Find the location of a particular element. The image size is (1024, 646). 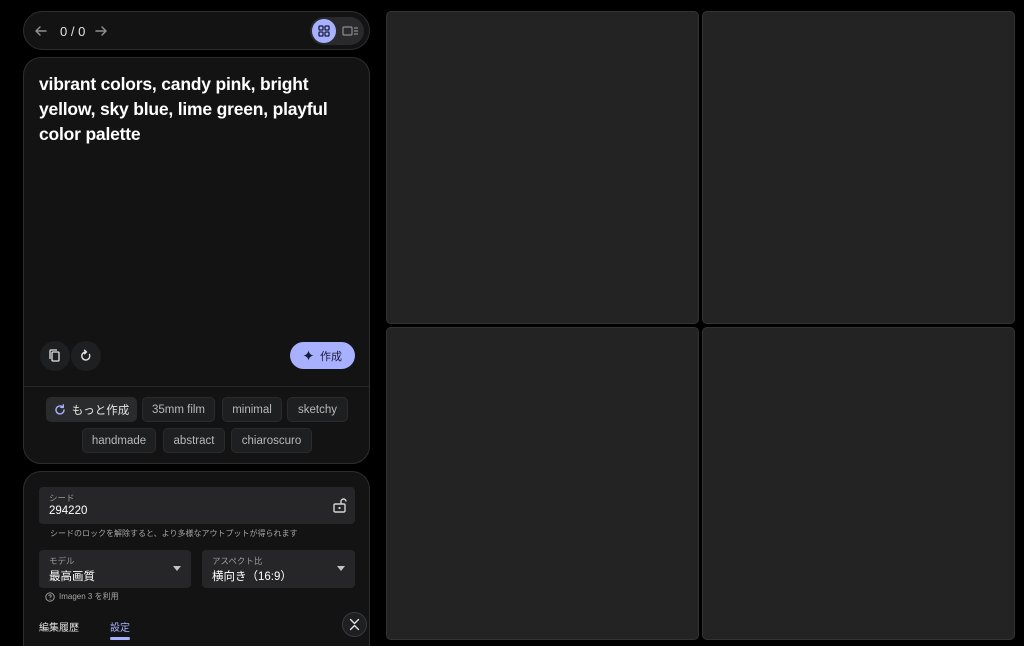

model-label: モデル is located at coordinates (62, 561).